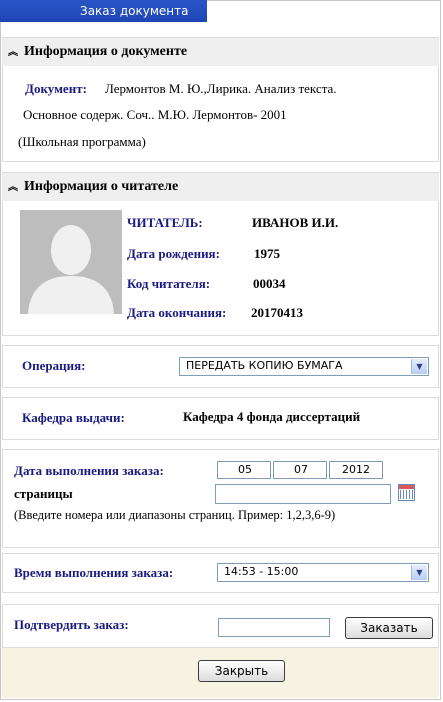 This screenshot has width=443, height=702. I want to click on department-label: Кафедра выдачи:, so click(73, 417).